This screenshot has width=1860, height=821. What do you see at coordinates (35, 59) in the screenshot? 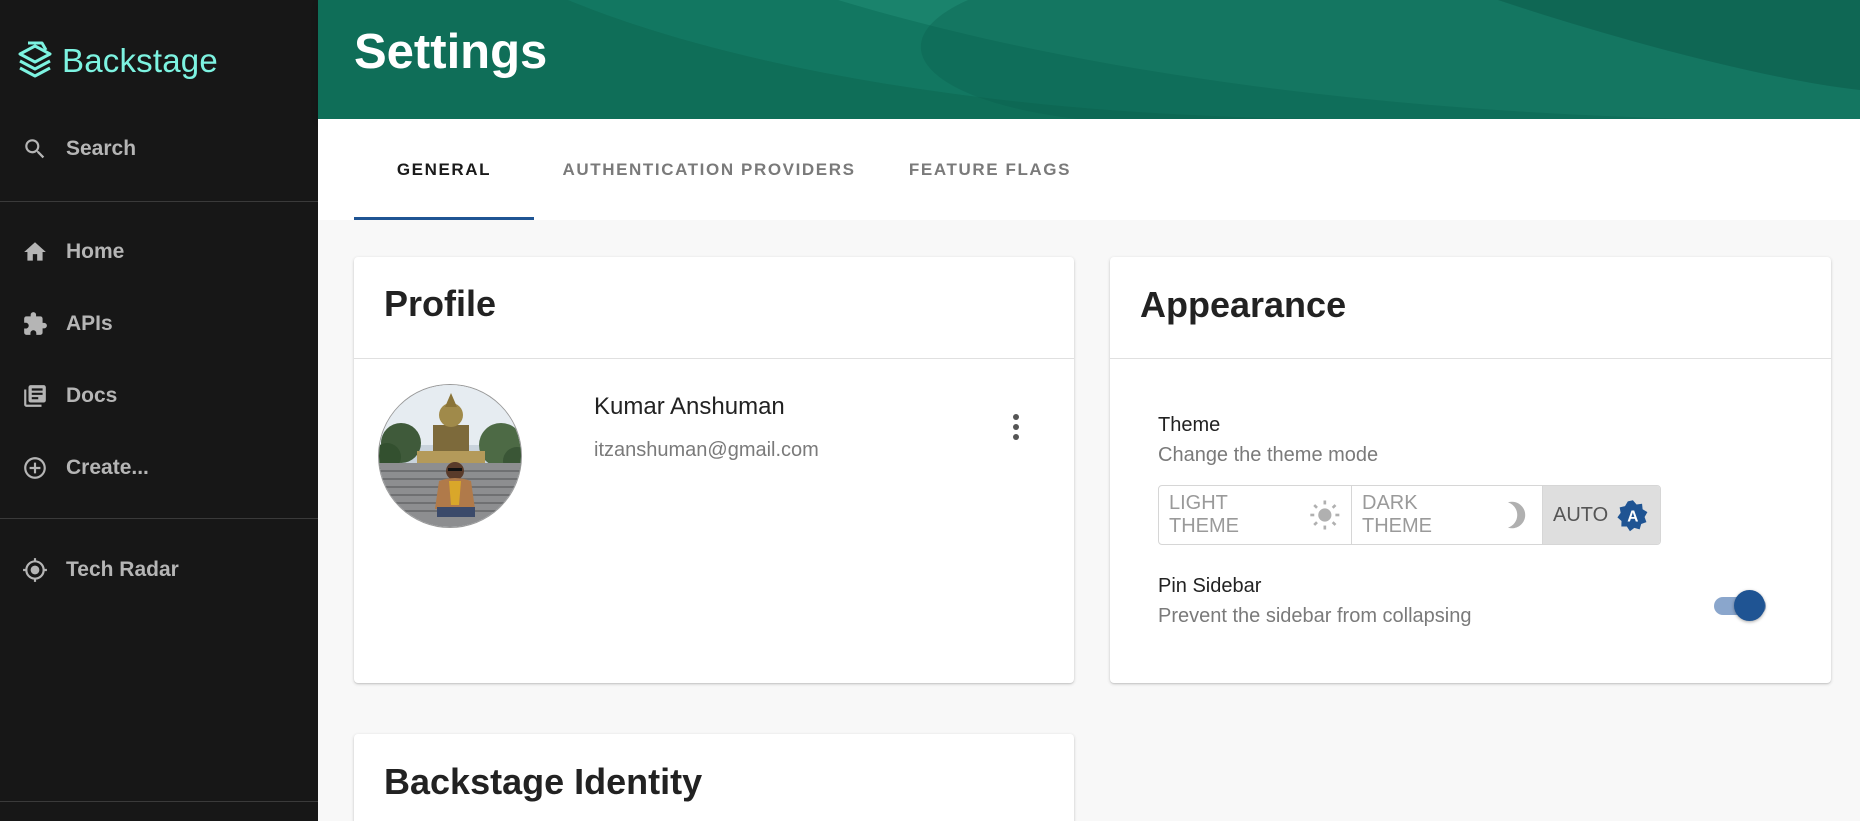
I see `backstage-logo-icon` at bounding box center [35, 59].